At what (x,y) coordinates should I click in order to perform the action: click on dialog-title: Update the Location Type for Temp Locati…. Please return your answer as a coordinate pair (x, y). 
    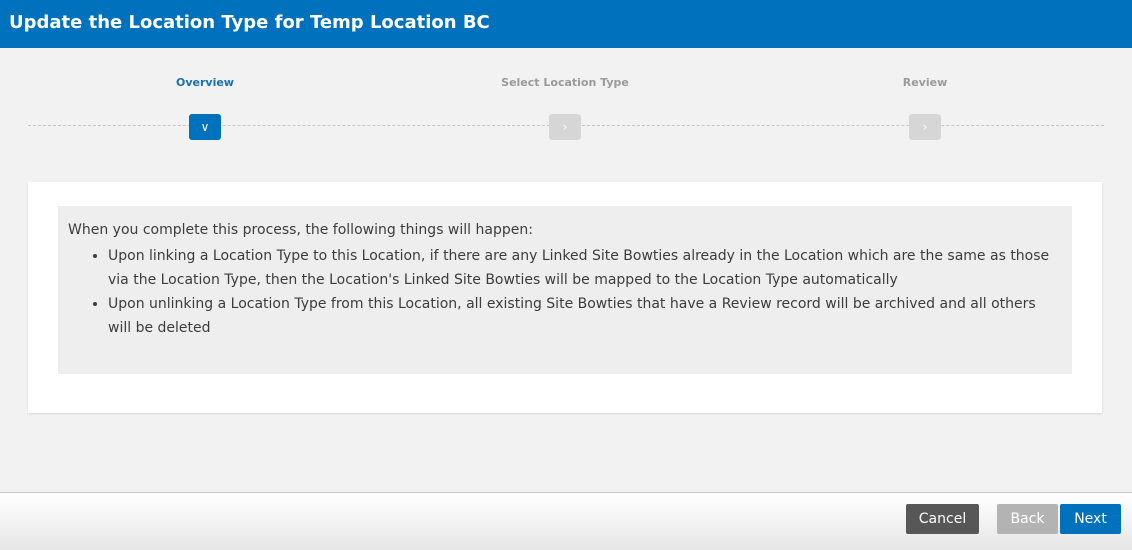
    Looking at the image, I should click on (566, 24).